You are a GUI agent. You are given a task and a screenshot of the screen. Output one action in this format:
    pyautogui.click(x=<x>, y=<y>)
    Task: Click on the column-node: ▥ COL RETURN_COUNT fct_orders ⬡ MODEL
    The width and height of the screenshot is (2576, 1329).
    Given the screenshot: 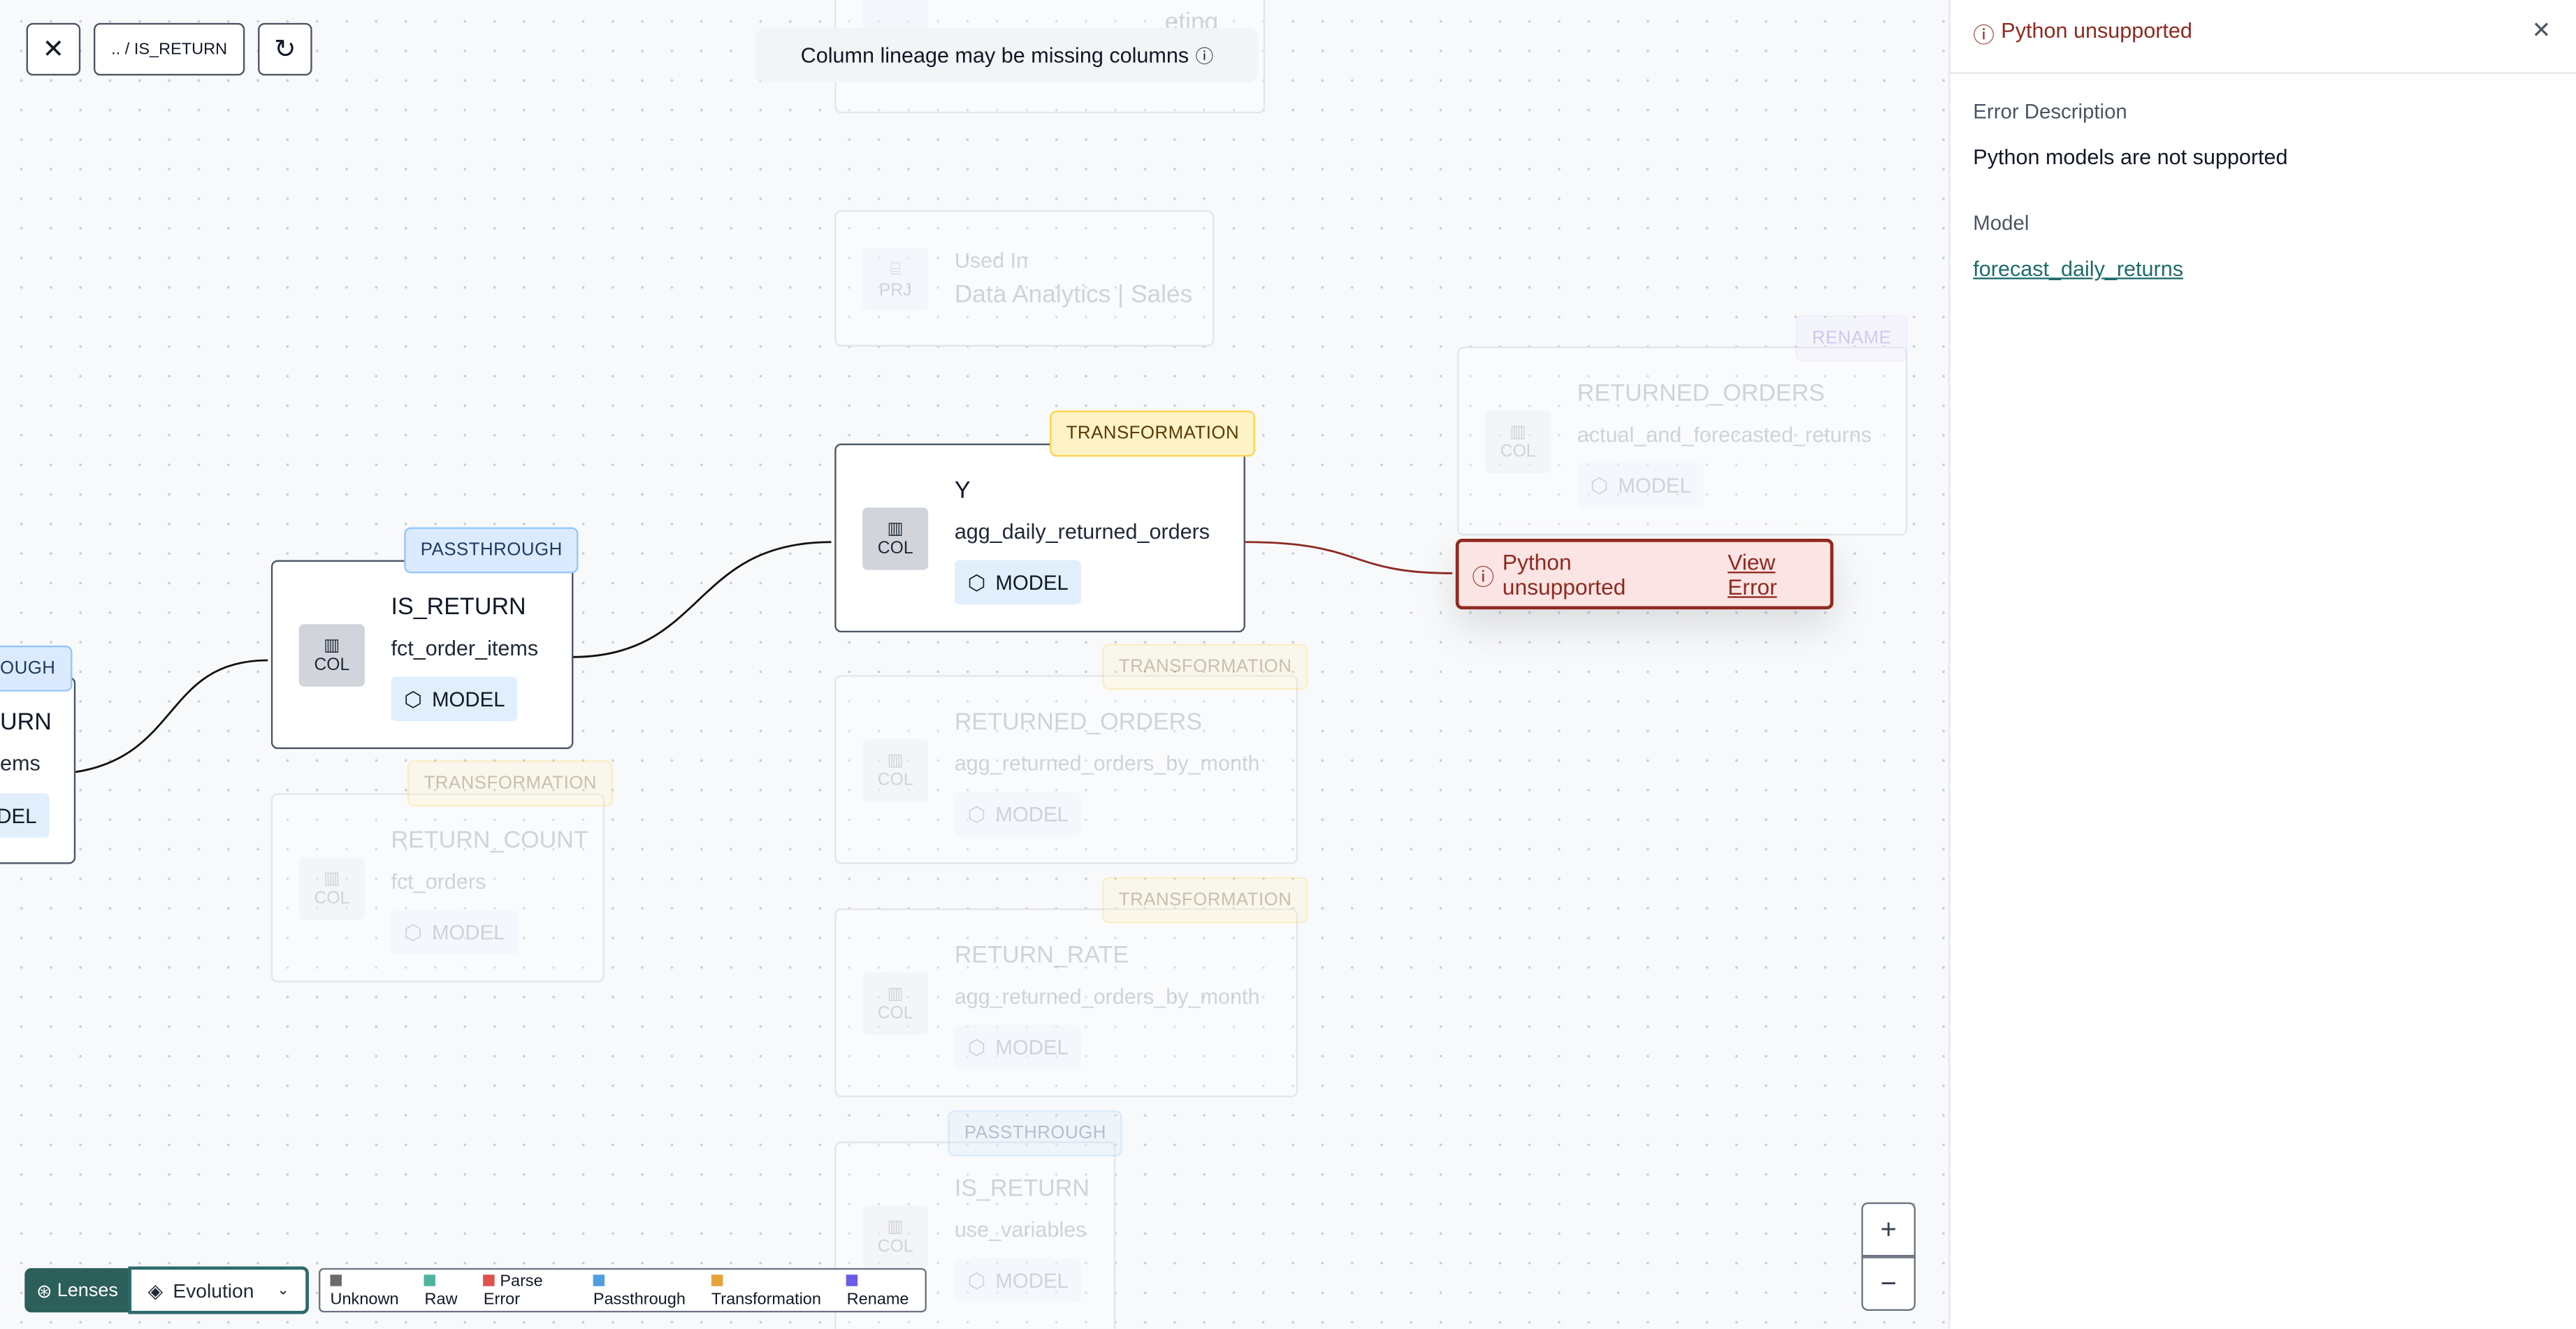 What is the action you would take?
    pyautogui.click(x=437, y=887)
    